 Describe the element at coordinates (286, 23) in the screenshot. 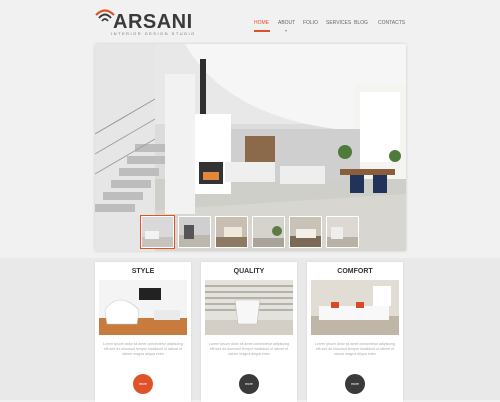

I see `nav-about: ABOUT` at that location.